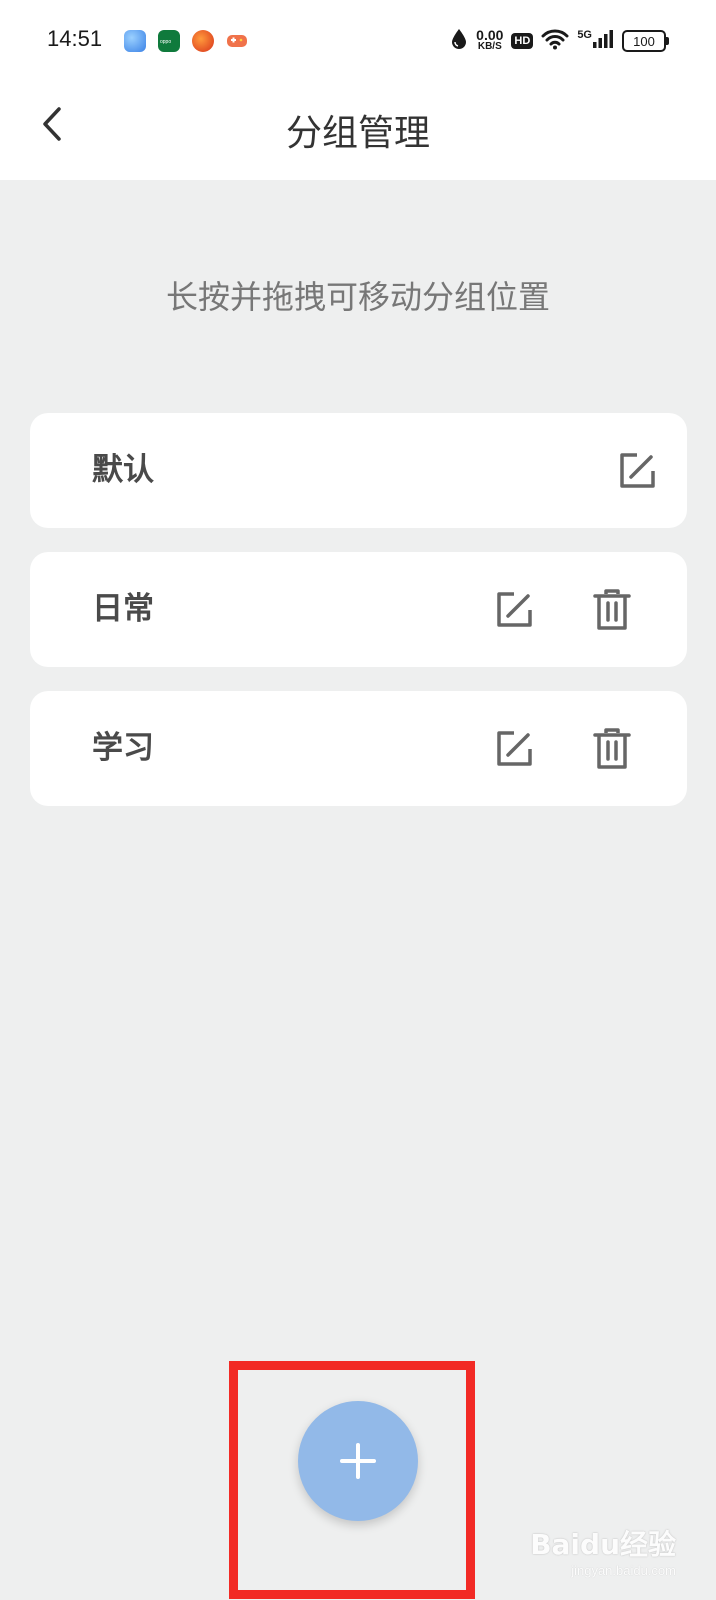 The image size is (716, 1600). What do you see at coordinates (75, 38) in the screenshot?
I see `status-time: 14:51` at bounding box center [75, 38].